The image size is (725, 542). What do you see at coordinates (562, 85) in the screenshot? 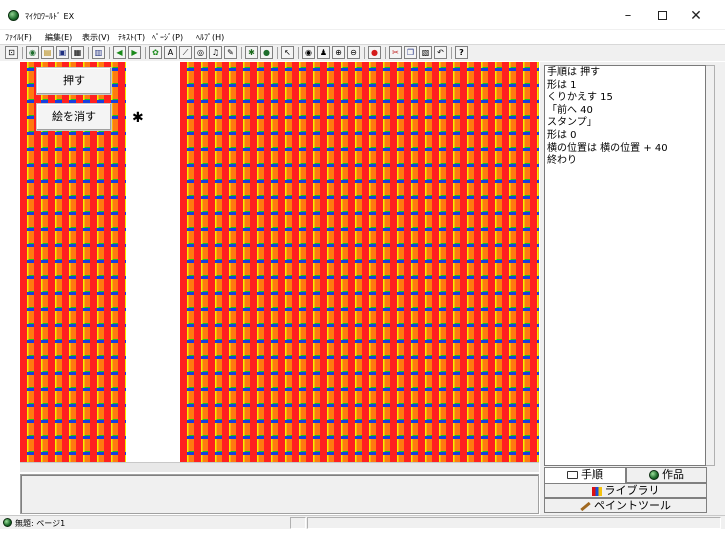
I see `procedure-line: 形は 1` at bounding box center [562, 85].